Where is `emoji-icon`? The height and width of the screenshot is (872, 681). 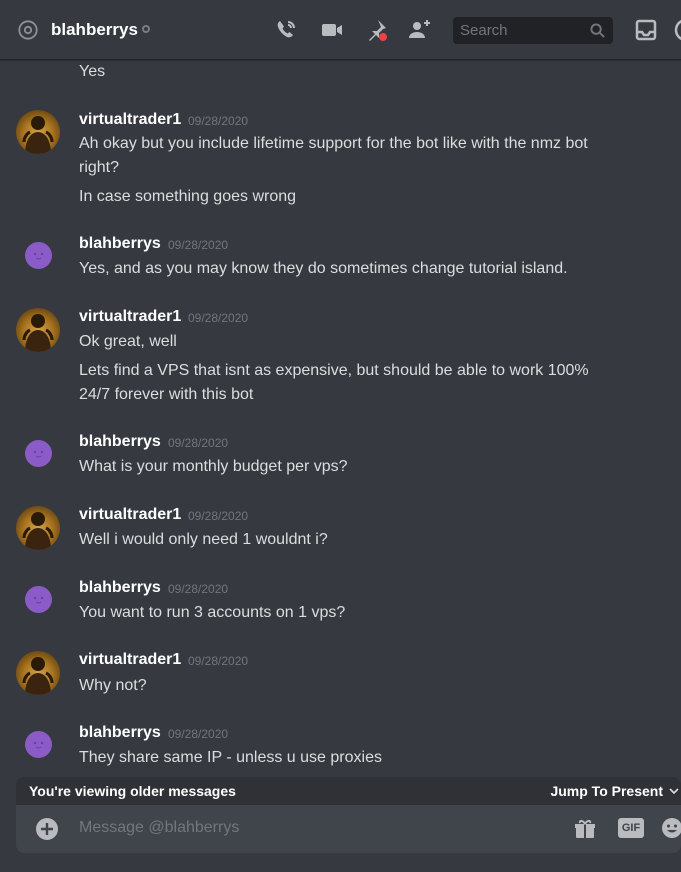
emoji-icon is located at coordinates (670, 828).